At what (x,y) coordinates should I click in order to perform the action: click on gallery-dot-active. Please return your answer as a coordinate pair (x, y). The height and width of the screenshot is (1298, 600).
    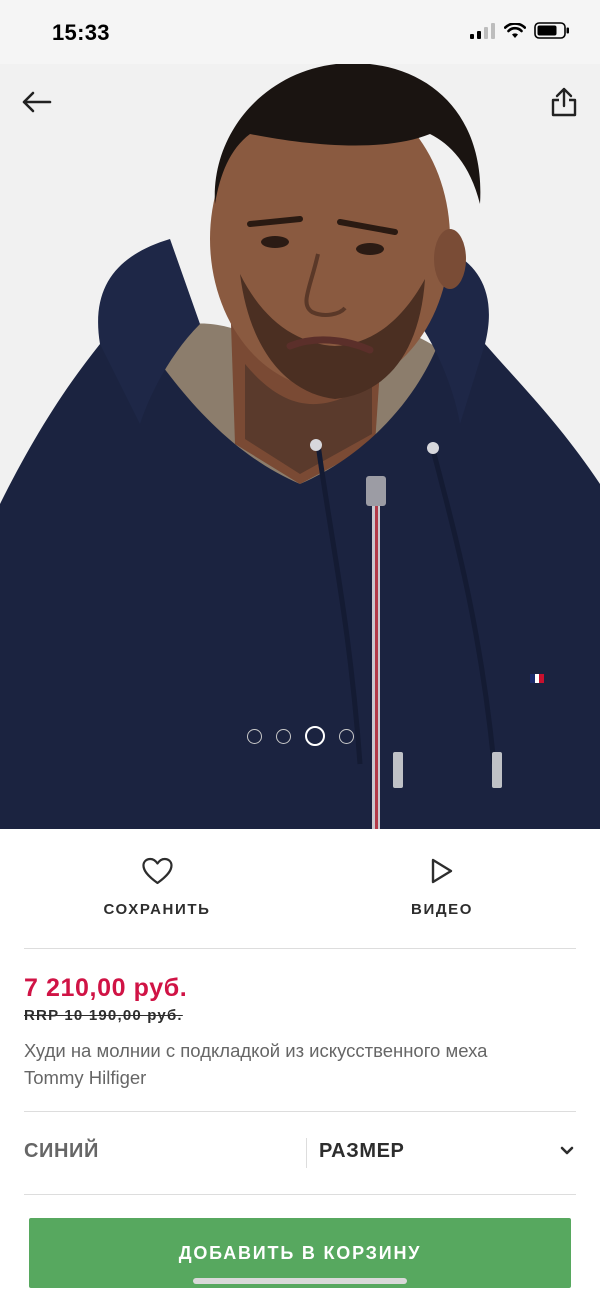
    Looking at the image, I should click on (314, 736).